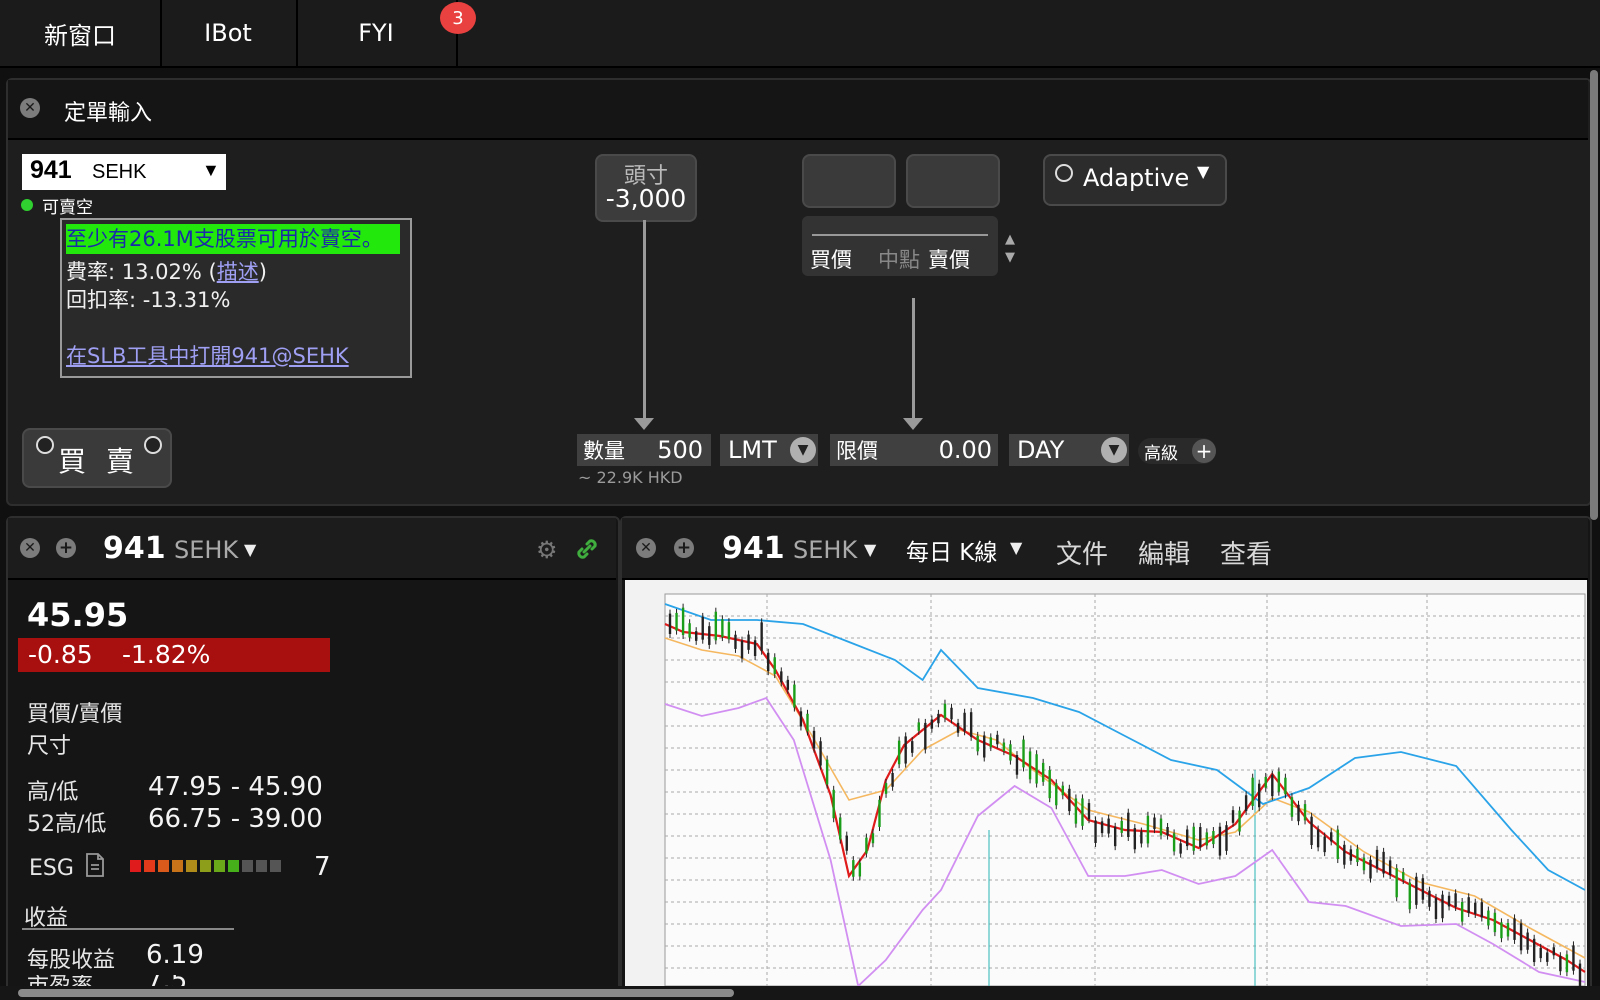  What do you see at coordinates (680, 450) in the screenshot?
I see `quantity-value: 500` at bounding box center [680, 450].